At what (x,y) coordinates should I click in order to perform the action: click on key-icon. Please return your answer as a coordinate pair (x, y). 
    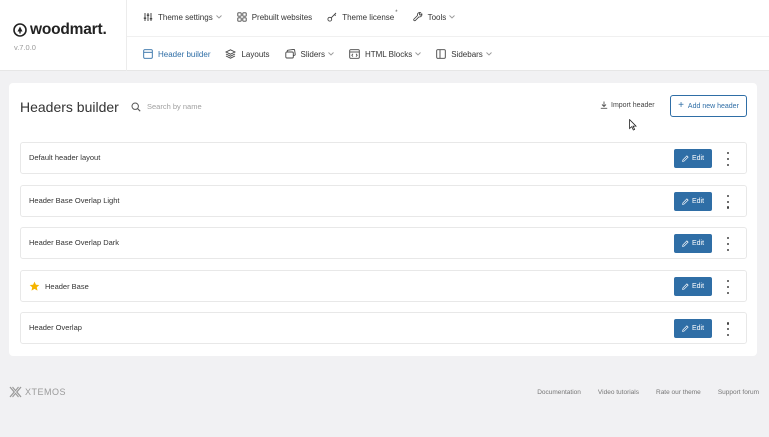
    Looking at the image, I should click on (332, 17).